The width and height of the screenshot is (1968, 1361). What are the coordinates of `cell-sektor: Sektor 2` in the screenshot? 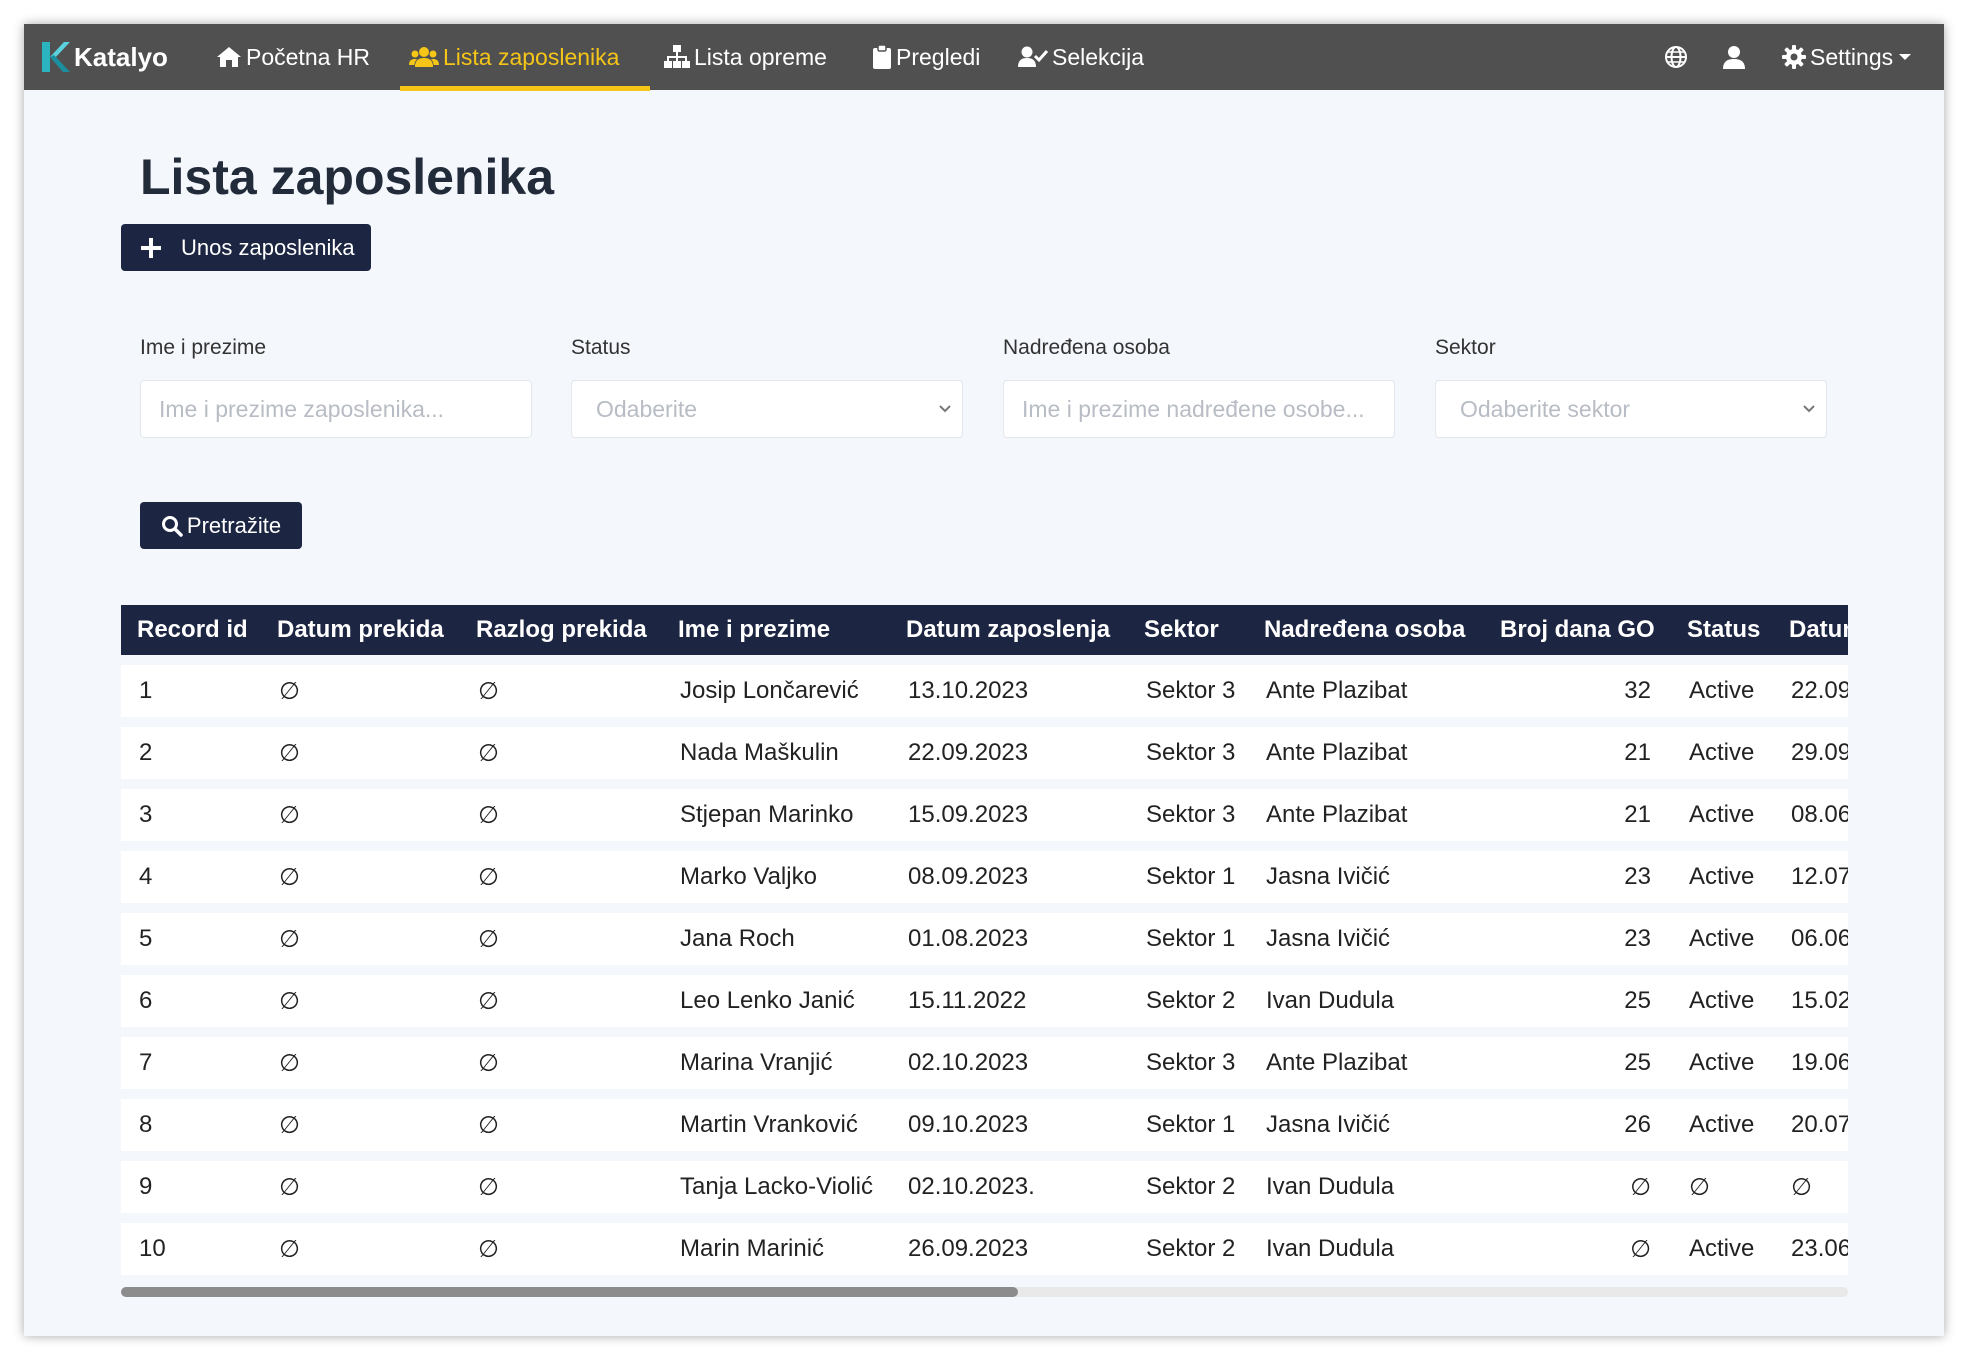 It's located at (1188, 1001).